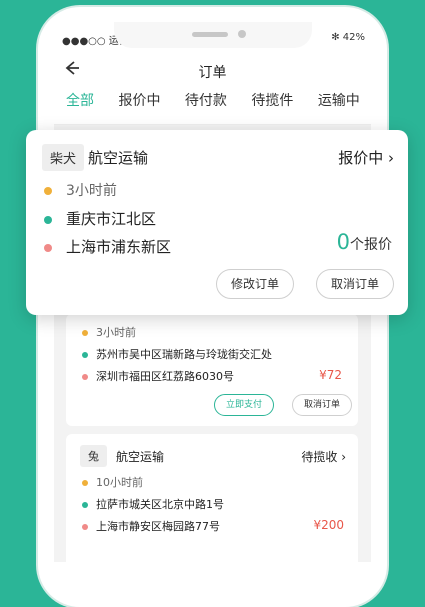 Image resolution: width=425 pixels, height=607 pixels. I want to click on destination-address: 上海市静安区梅园路77号, so click(158, 526).